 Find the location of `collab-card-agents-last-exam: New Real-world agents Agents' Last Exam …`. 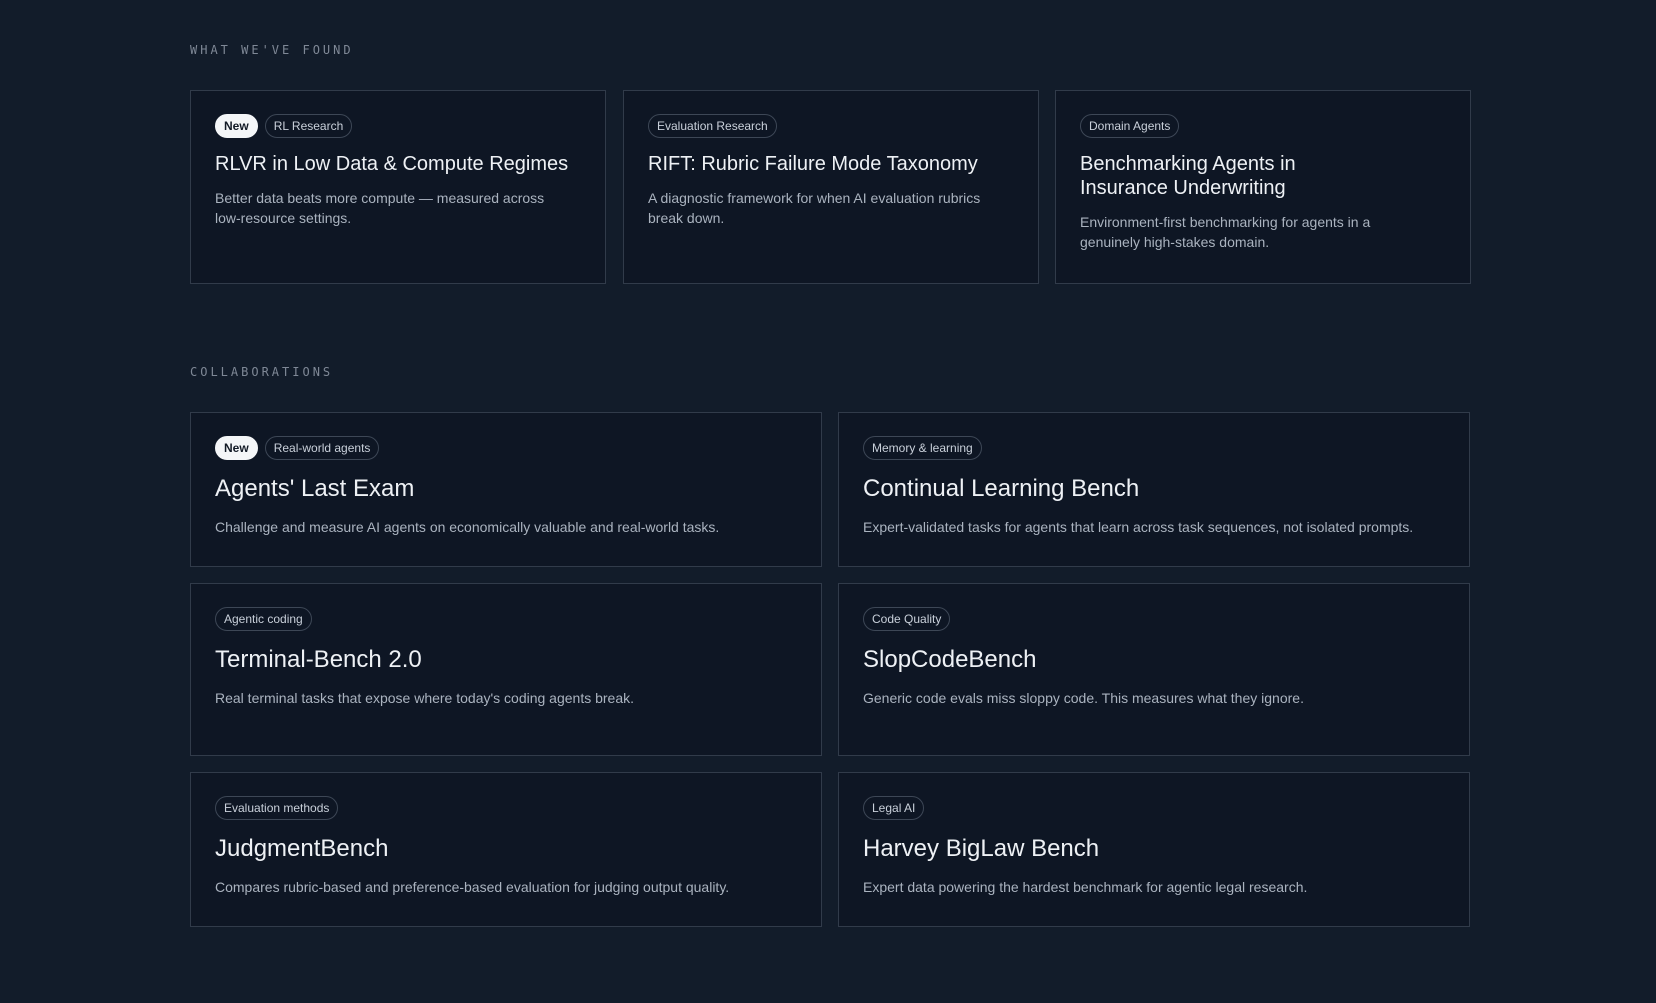

collab-card-agents-last-exam: New Real-world agents Agents' Last Exam … is located at coordinates (506, 489).